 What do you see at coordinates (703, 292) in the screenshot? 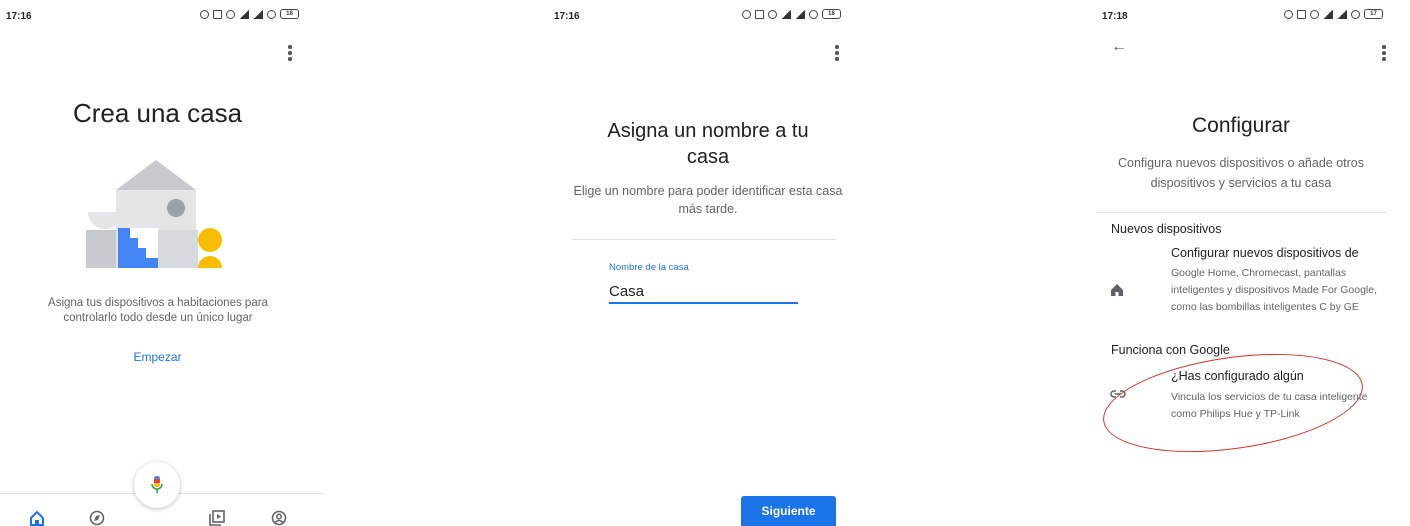
I see `home-name-input` at bounding box center [703, 292].